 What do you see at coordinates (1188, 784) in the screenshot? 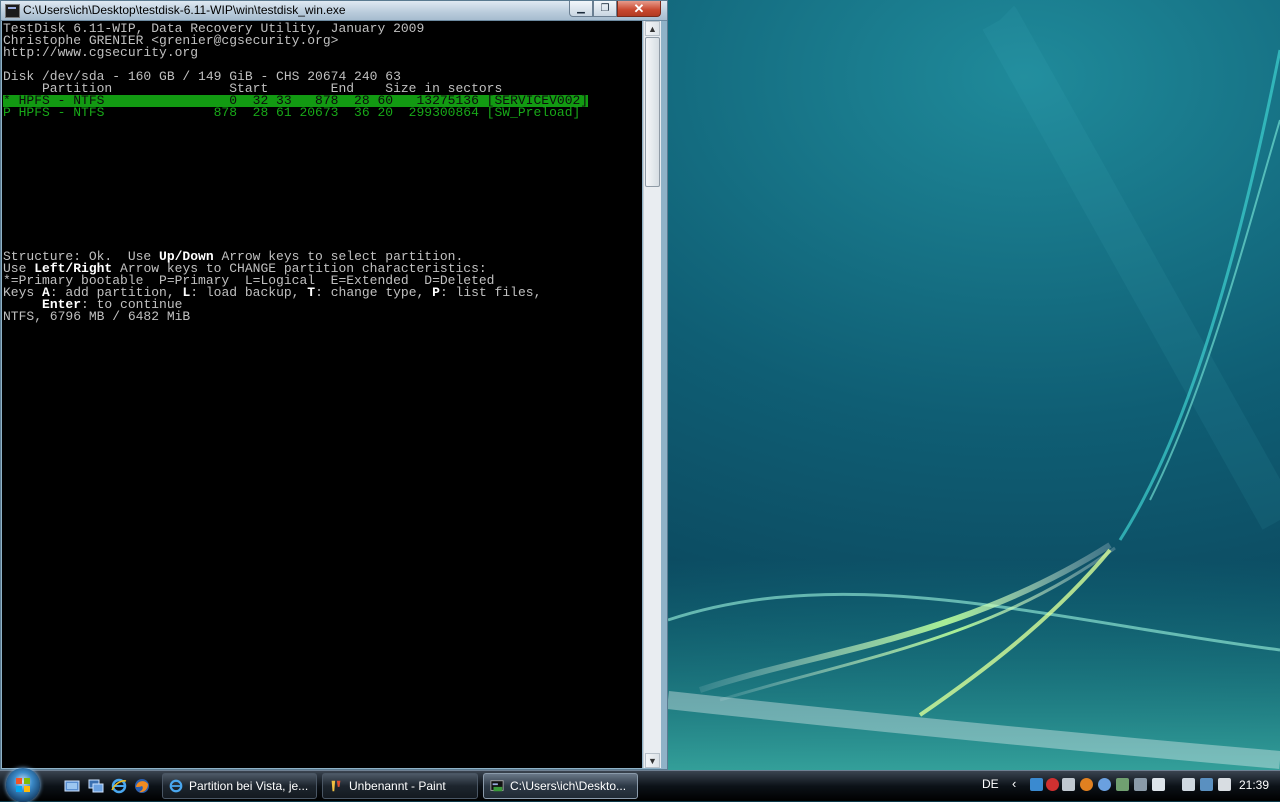
I see `power-icon` at bounding box center [1188, 784].